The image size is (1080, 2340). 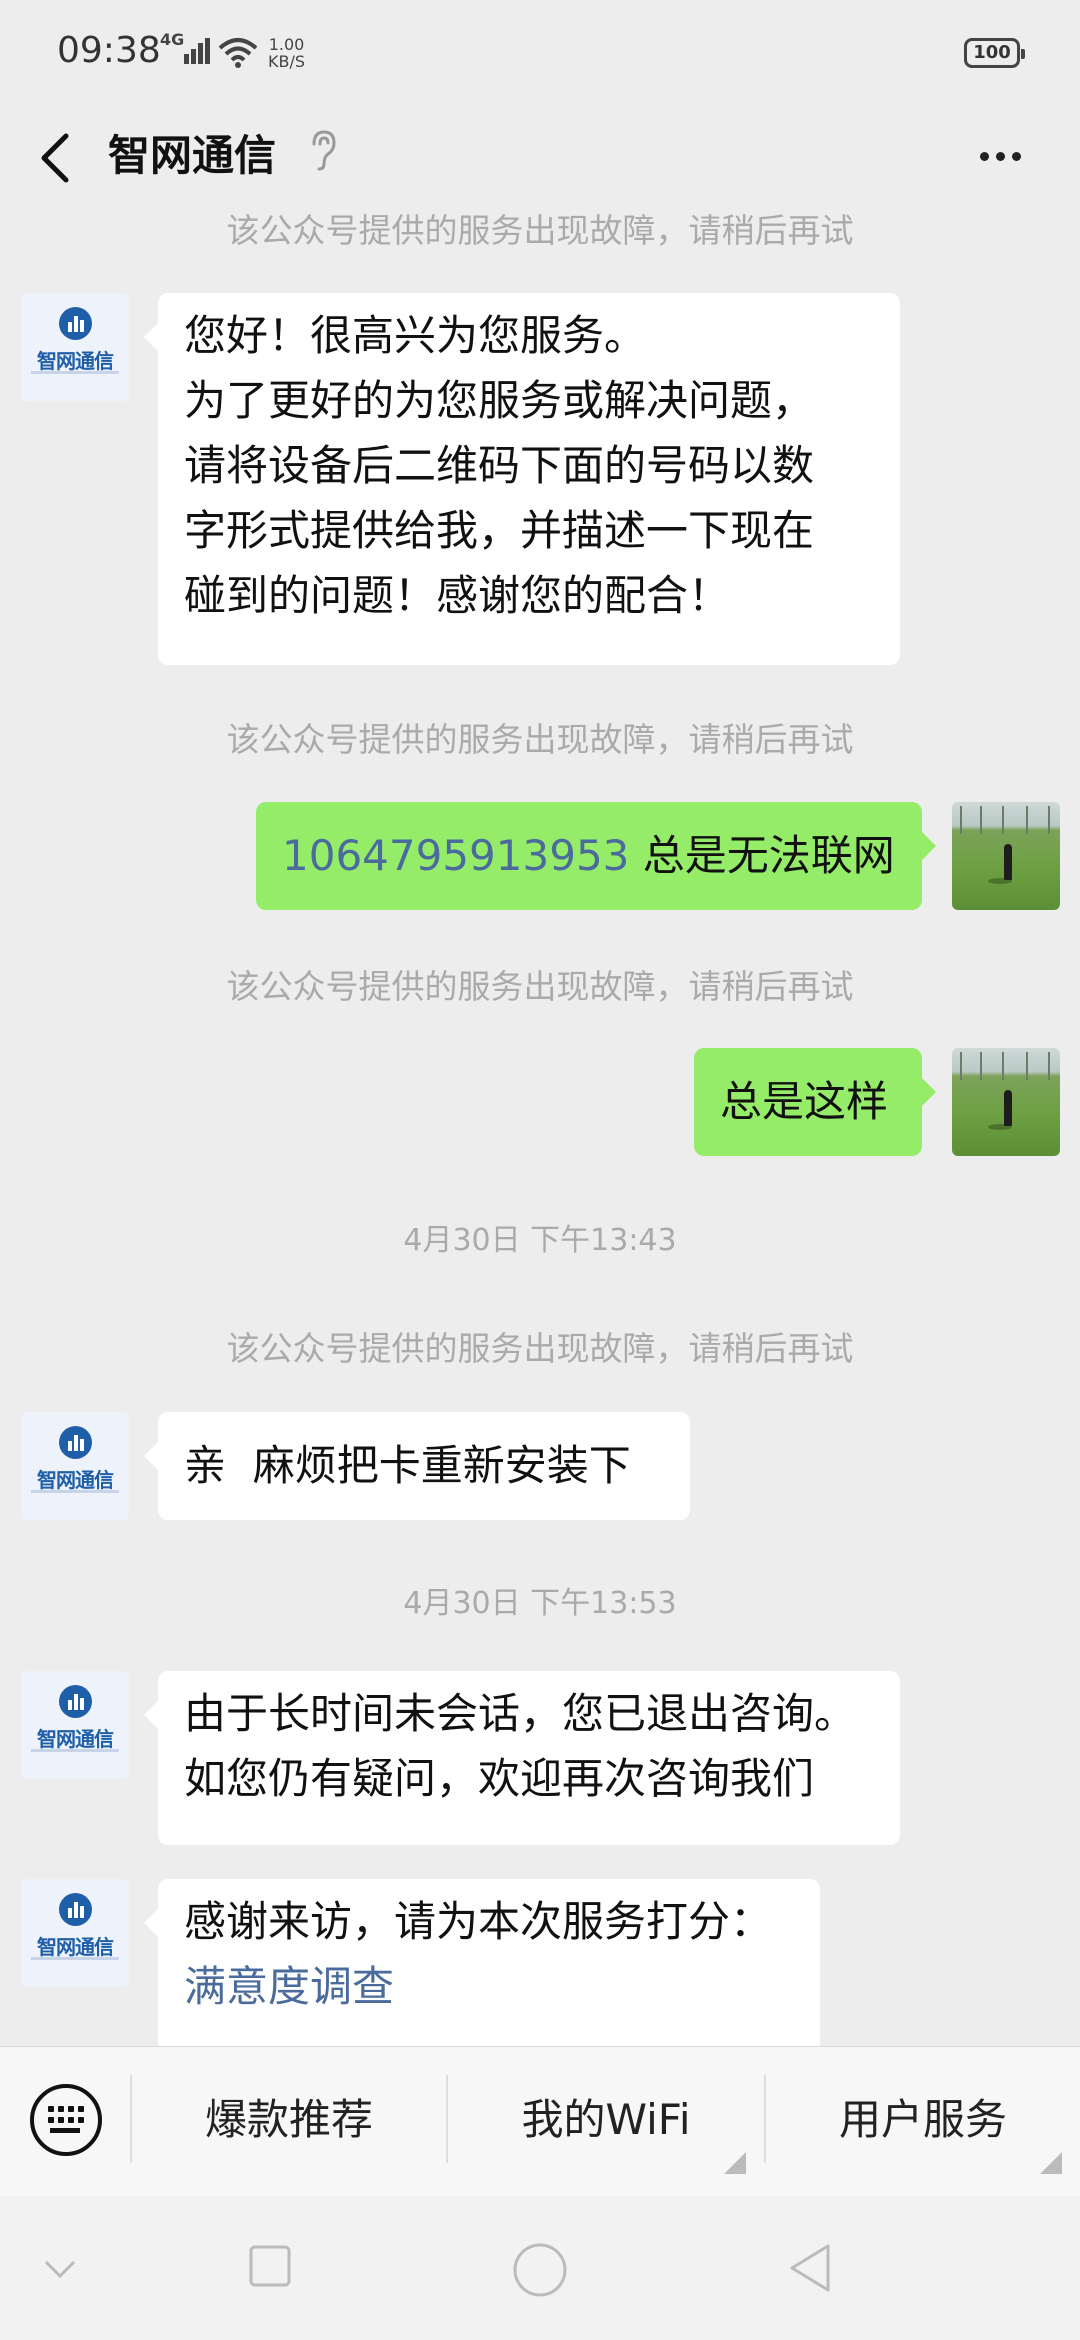 What do you see at coordinates (809, 2268) in the screenshot?
I see `back-triangle-icon` at bounding box center [809, 2268].